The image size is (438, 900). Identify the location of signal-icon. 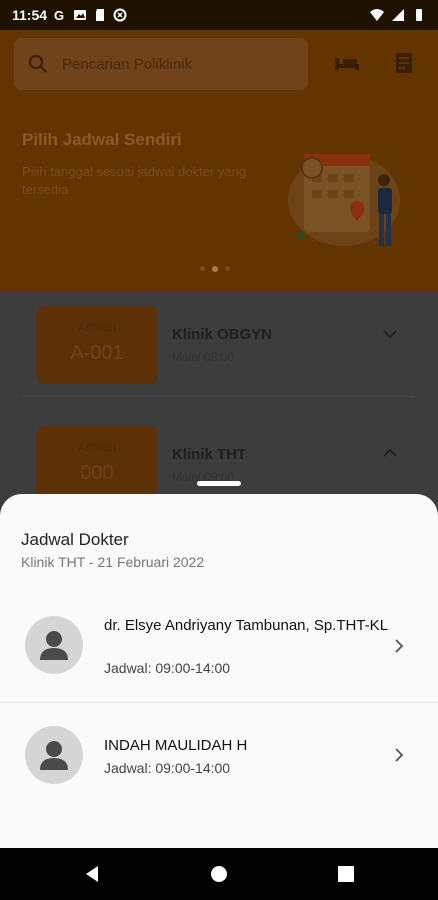
(398, 15).